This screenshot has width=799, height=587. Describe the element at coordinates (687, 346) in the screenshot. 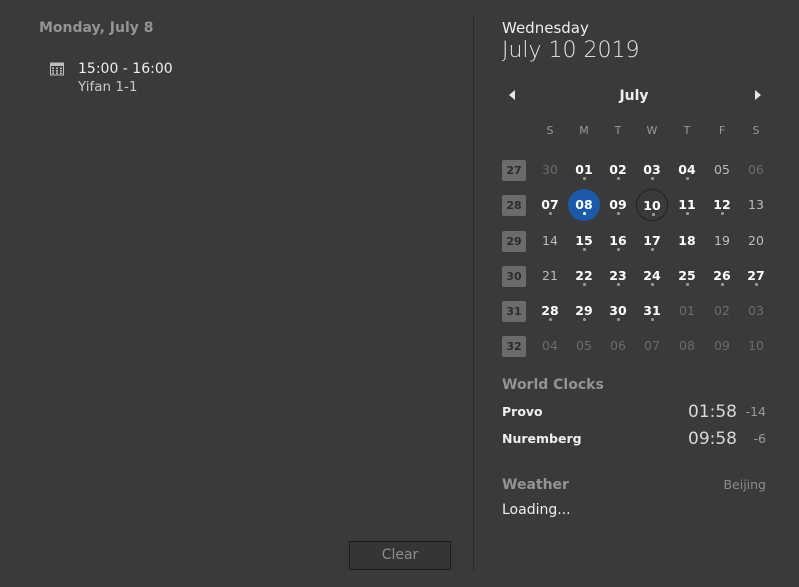

I see `calendar-day: 08` at that location.